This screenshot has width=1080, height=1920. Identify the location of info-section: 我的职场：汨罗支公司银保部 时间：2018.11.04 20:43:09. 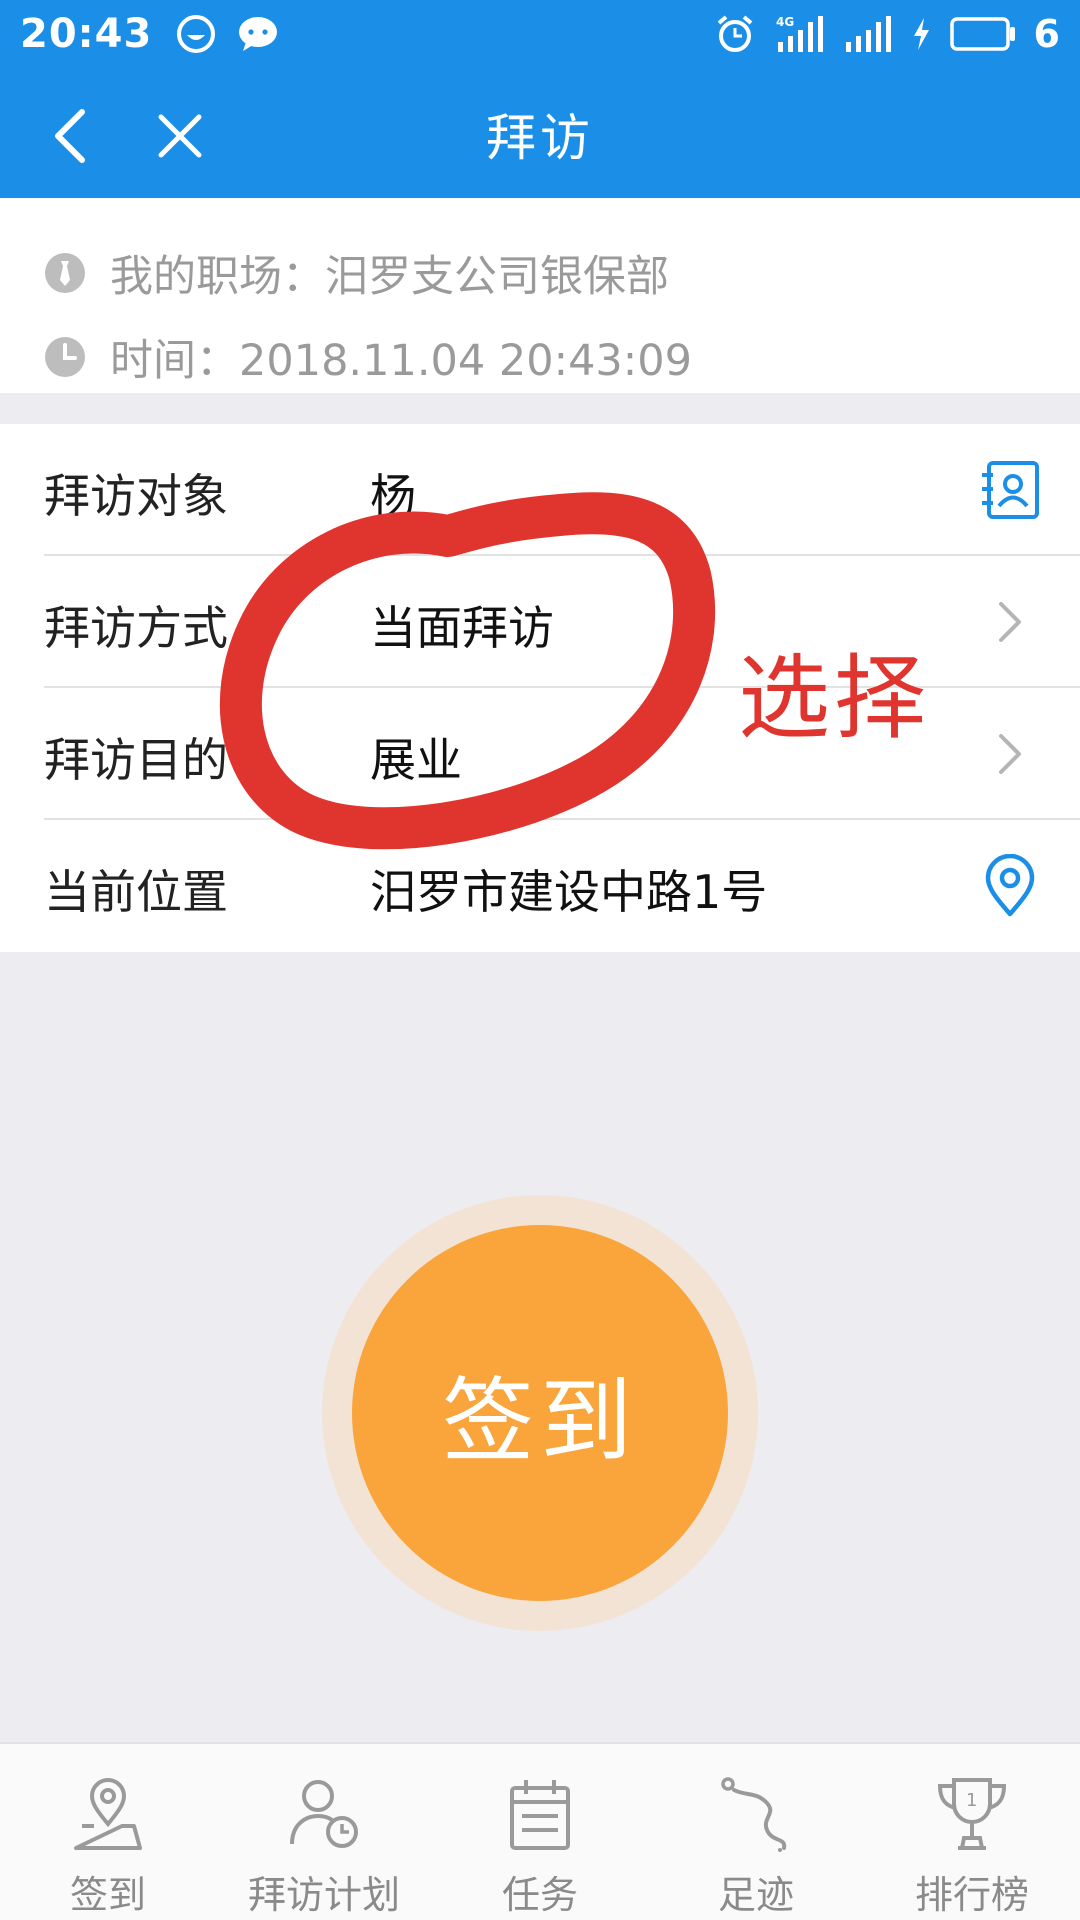
(540, 295).